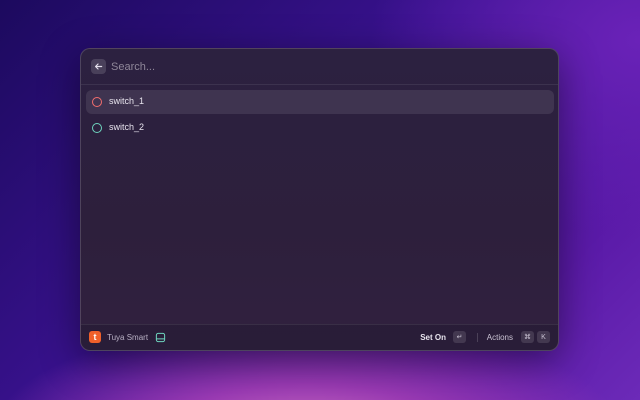 The height and width of the screenshot is (400, 640). I want to click on arrow-left-icon, so click(98, 66).